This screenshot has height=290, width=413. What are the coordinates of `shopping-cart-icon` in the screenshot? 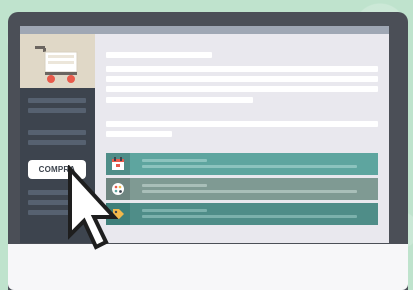 It's located at (56, 64).